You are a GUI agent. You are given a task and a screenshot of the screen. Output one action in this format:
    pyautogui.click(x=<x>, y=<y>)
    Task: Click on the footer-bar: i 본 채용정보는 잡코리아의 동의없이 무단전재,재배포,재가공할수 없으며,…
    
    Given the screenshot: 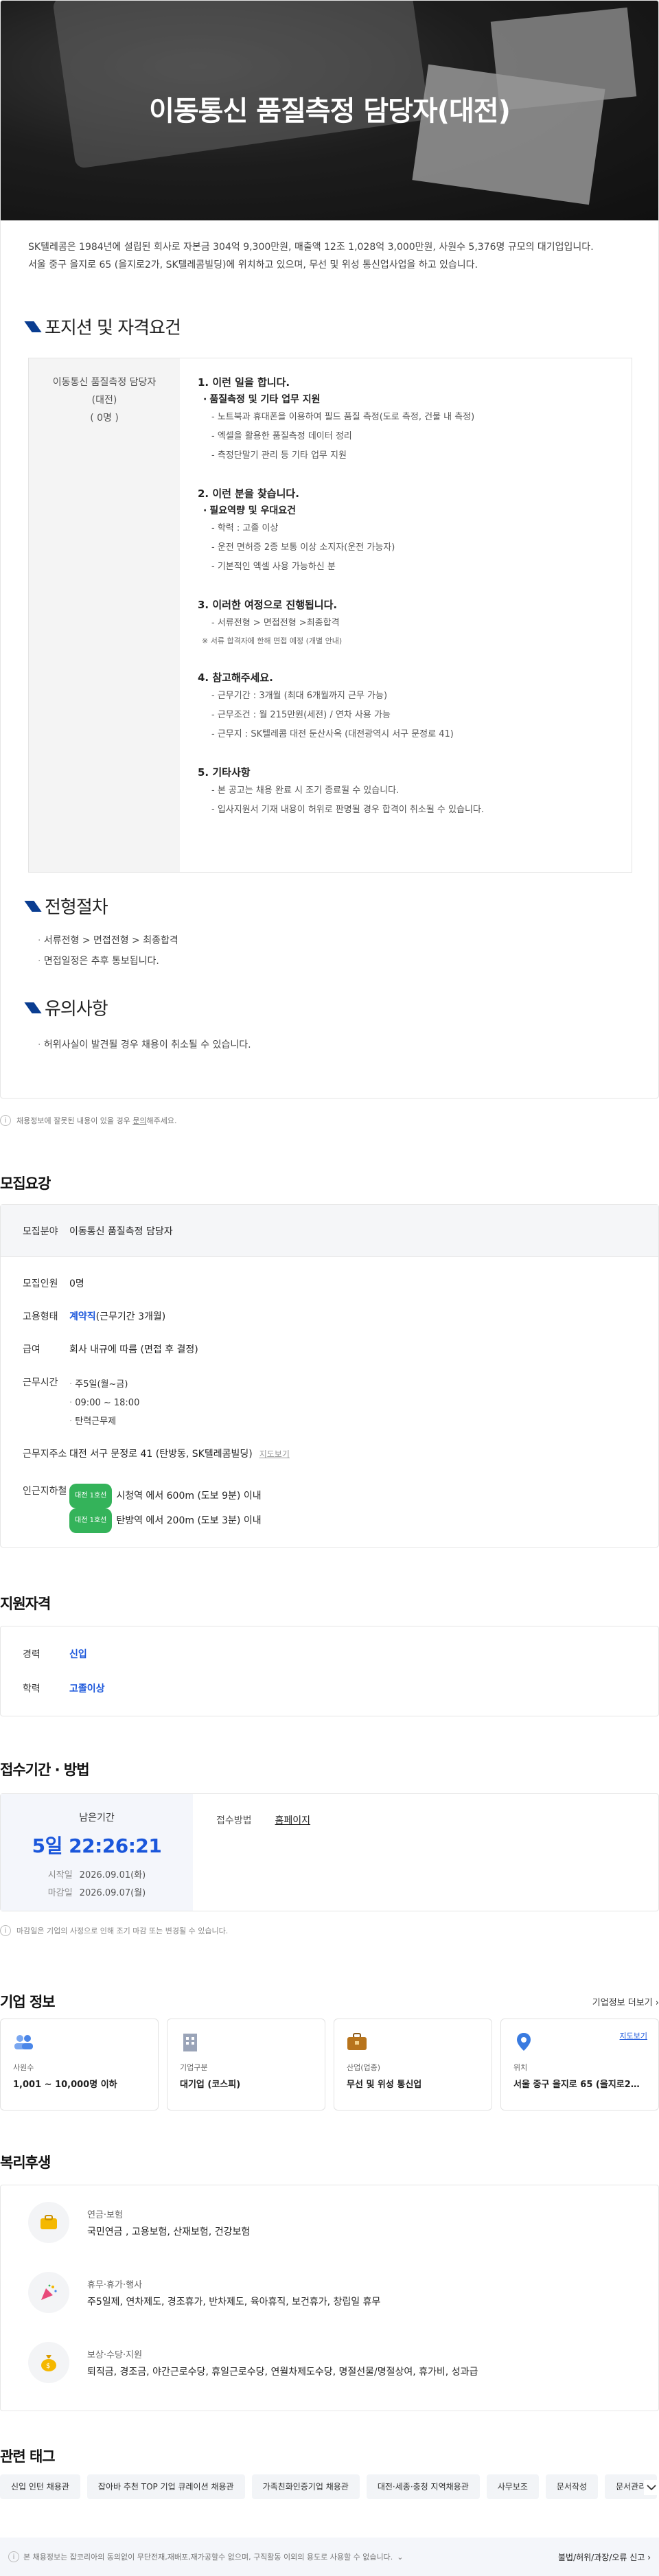 What is the action you would take?
    pyautogui.click(x=329, y=2557)
    